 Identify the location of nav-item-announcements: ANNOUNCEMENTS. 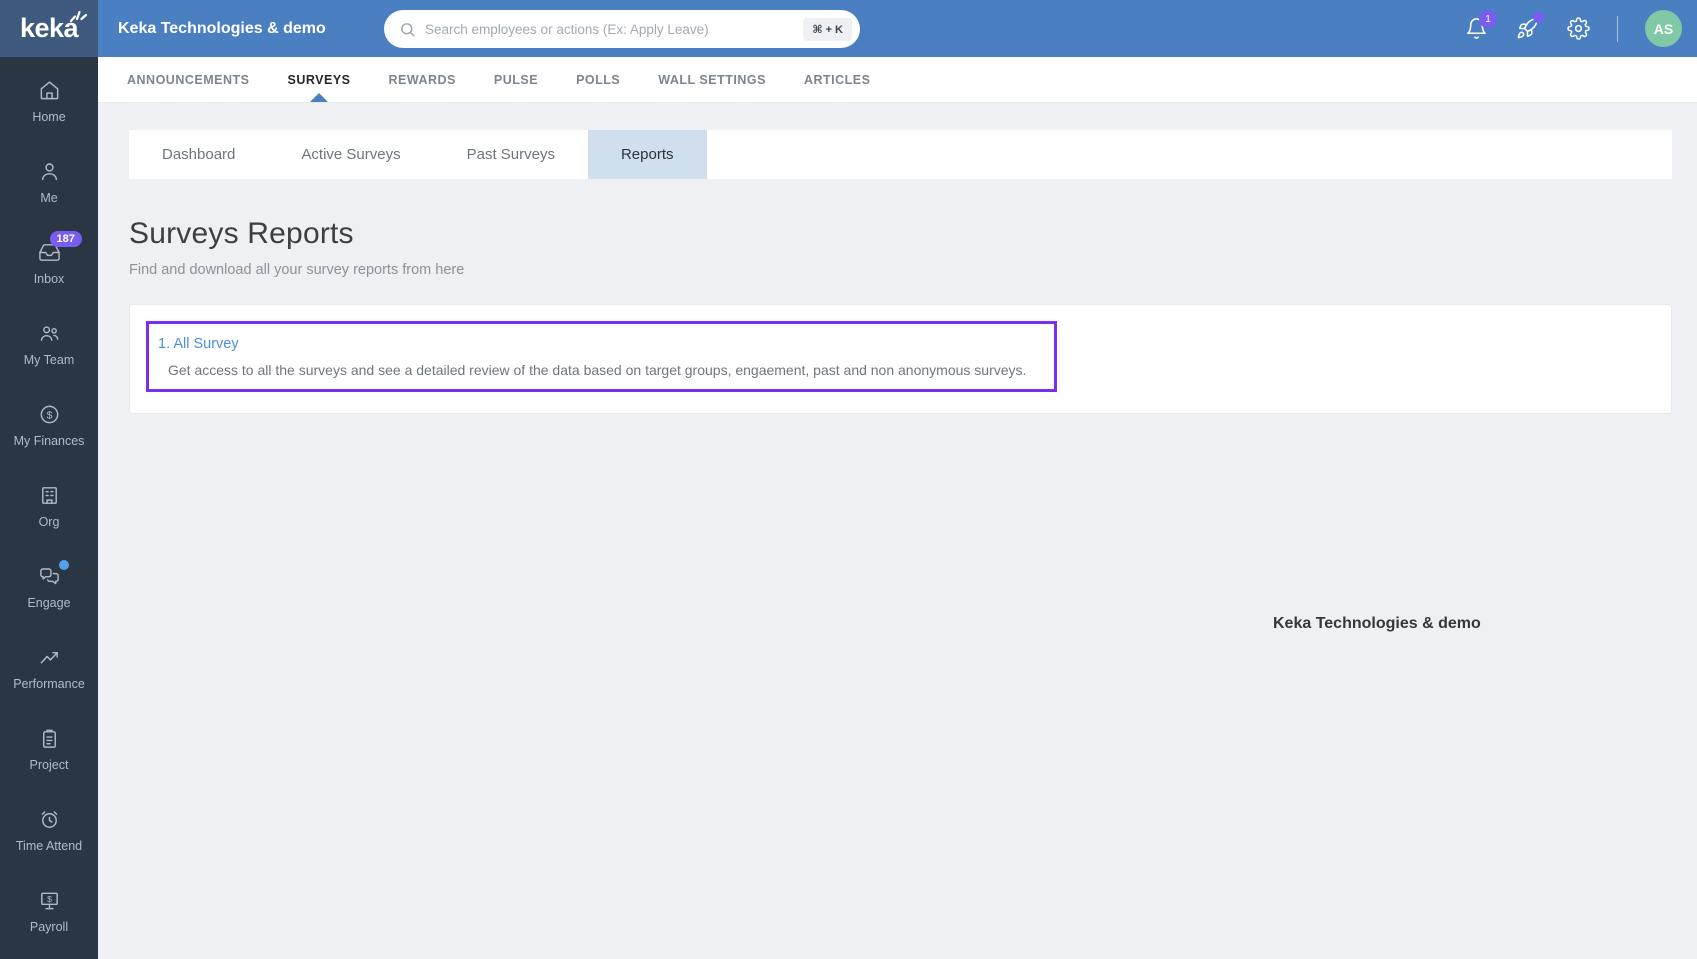
(188, 79).